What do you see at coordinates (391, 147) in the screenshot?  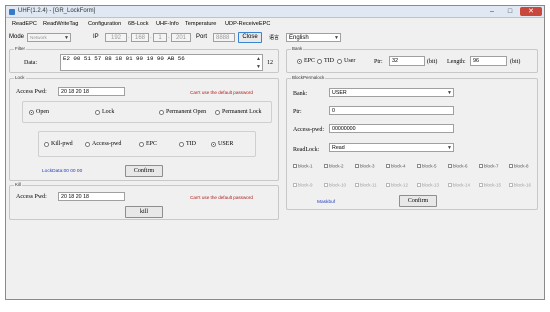 I see `bpl-readlock-select: Read ▼` at bounding box center [391, 147].